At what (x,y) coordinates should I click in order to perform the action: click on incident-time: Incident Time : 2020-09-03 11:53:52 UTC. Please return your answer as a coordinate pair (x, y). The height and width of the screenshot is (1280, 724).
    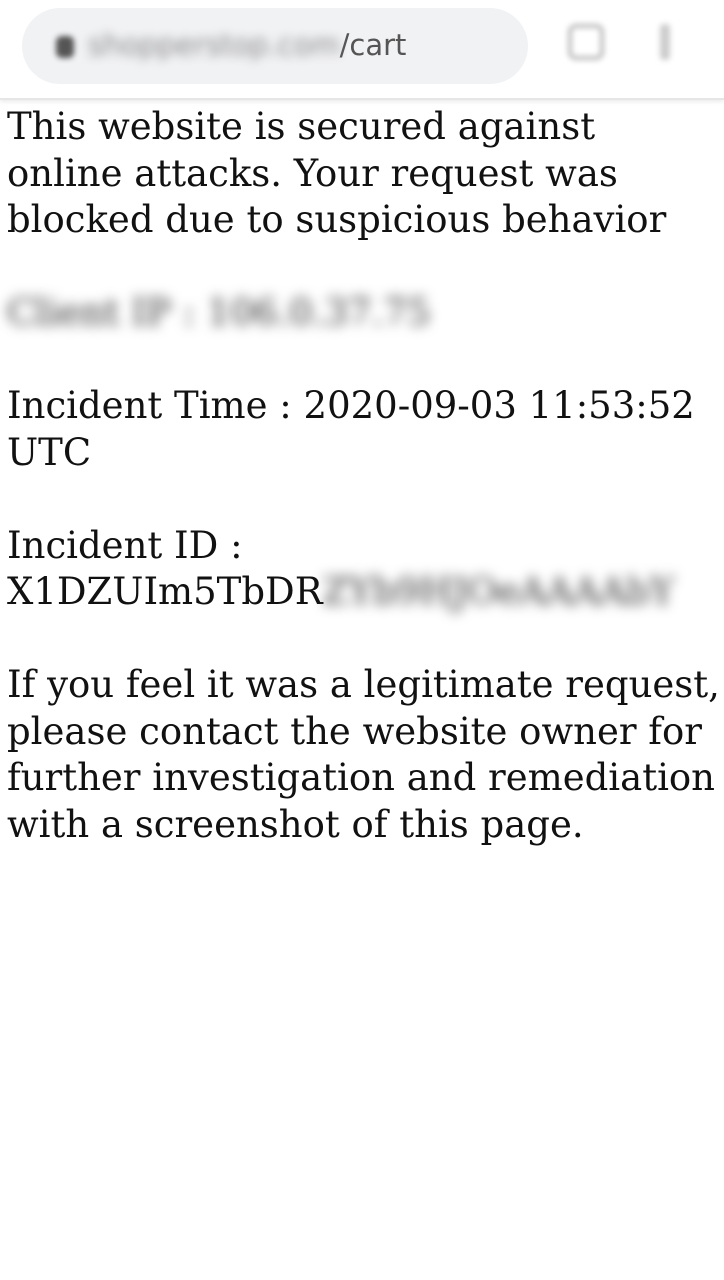
    Looking at the image, I should click on (364, 429).